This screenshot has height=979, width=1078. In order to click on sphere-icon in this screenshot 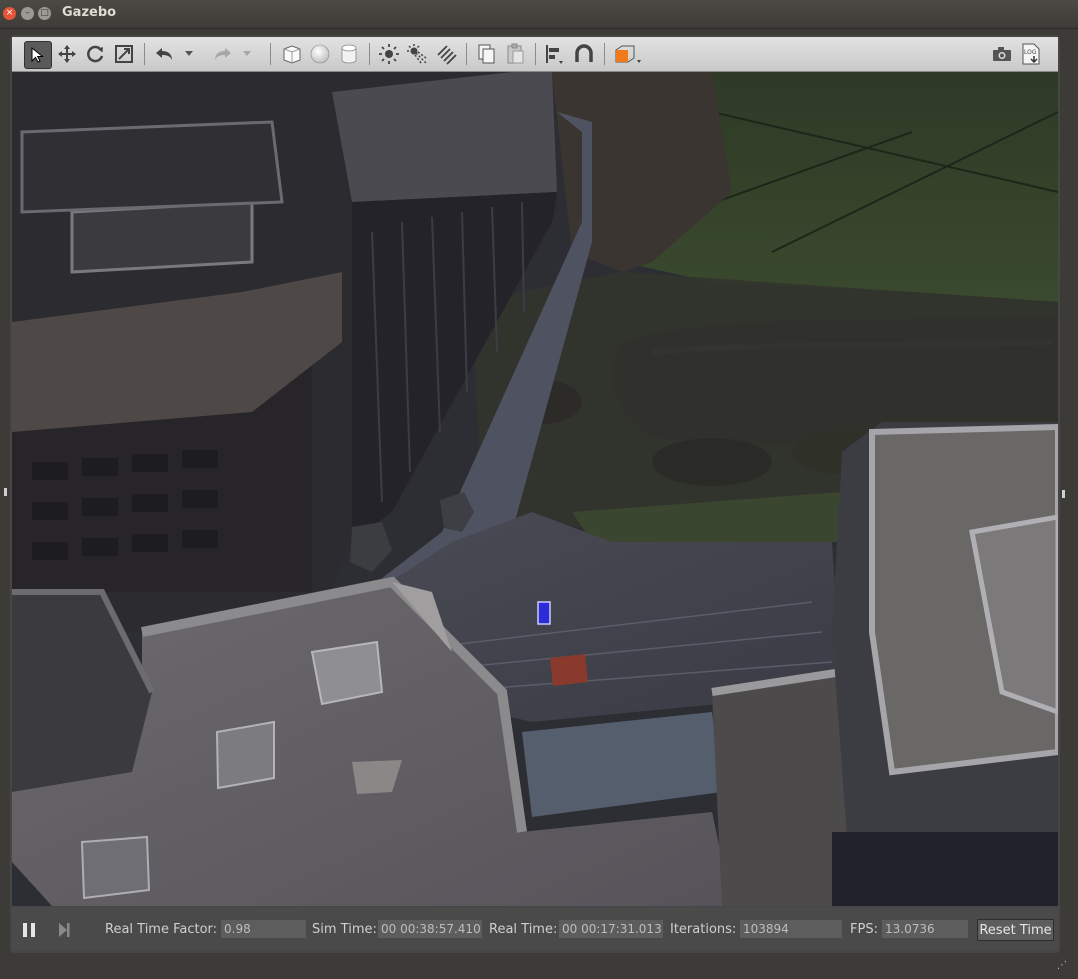, I will do `click(320, 54)`.